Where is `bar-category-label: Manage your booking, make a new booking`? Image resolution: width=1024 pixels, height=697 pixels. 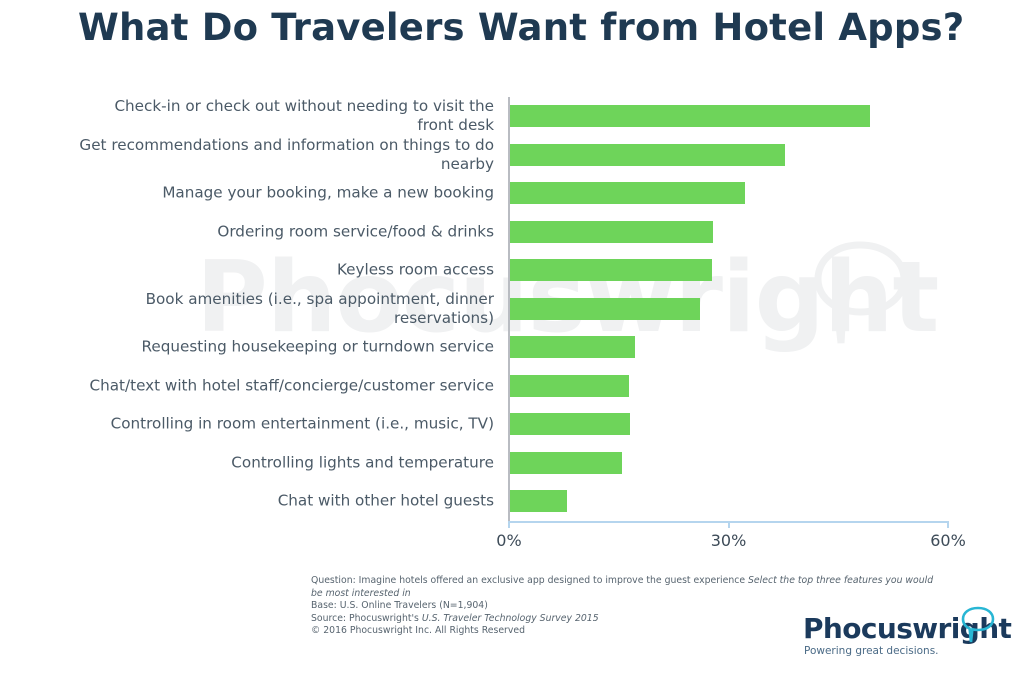
bar-category-label: Manage your booking, make a new booking is located at coordinates (328, 192).